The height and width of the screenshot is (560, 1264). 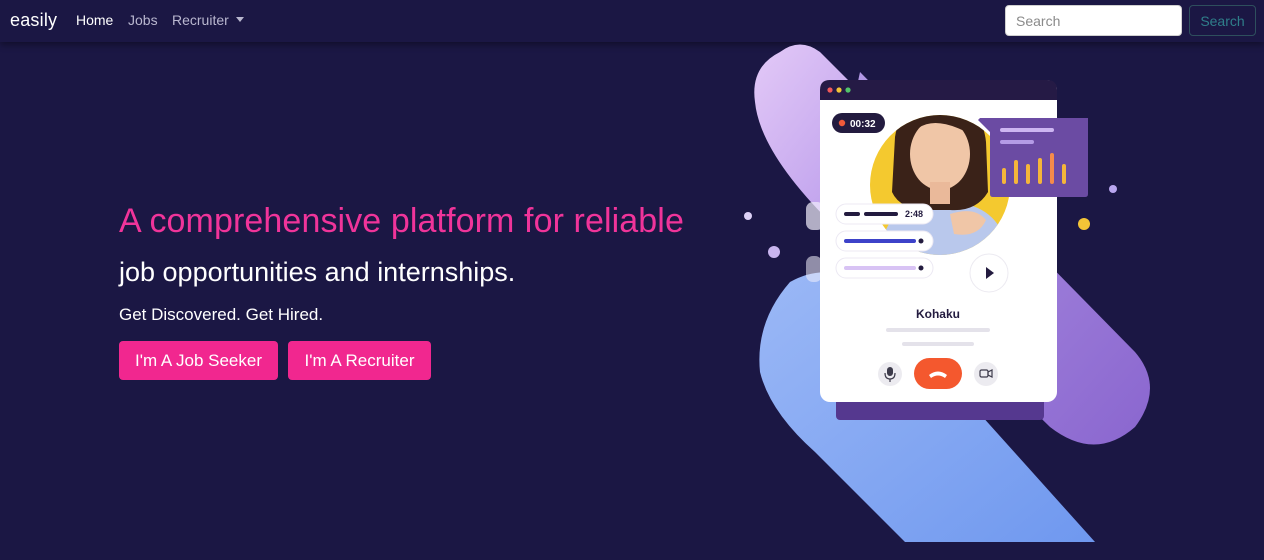 What do you see at coordinates (198, 360) in the screenshot?
I see `job-seeker-button: I'm A Job Seeker` at bounding box center [198, 360].